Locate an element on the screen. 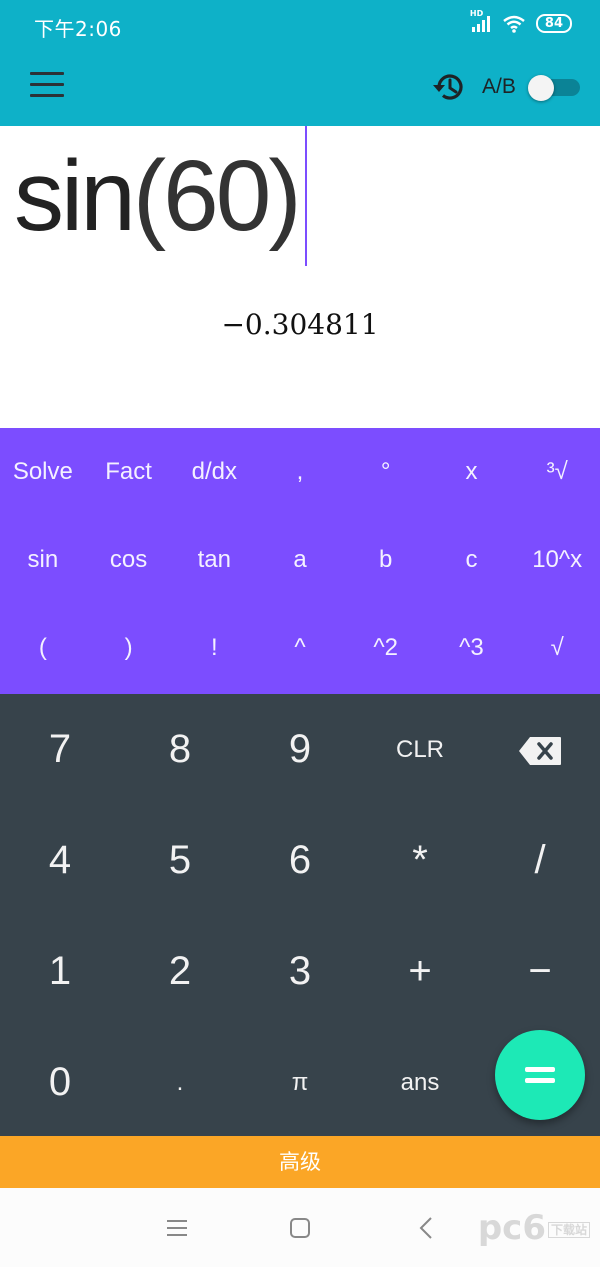  digit-6-key: 6 is located at coordinates (300, 860).